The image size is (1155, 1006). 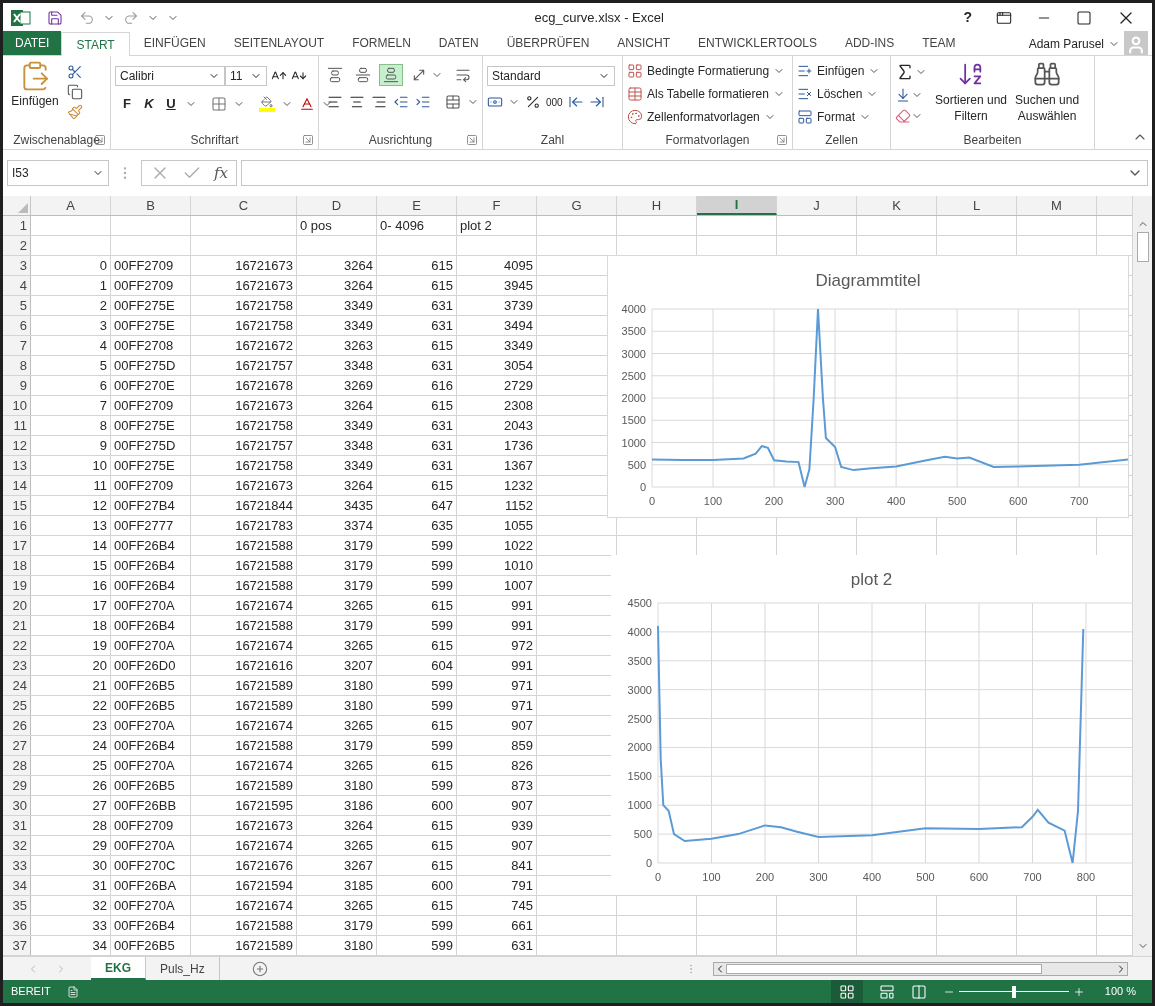 What do you see at coordinates (551, 76) in the screenshot?
I see `number-format-field: Standard` at bounding box center [551, 76].